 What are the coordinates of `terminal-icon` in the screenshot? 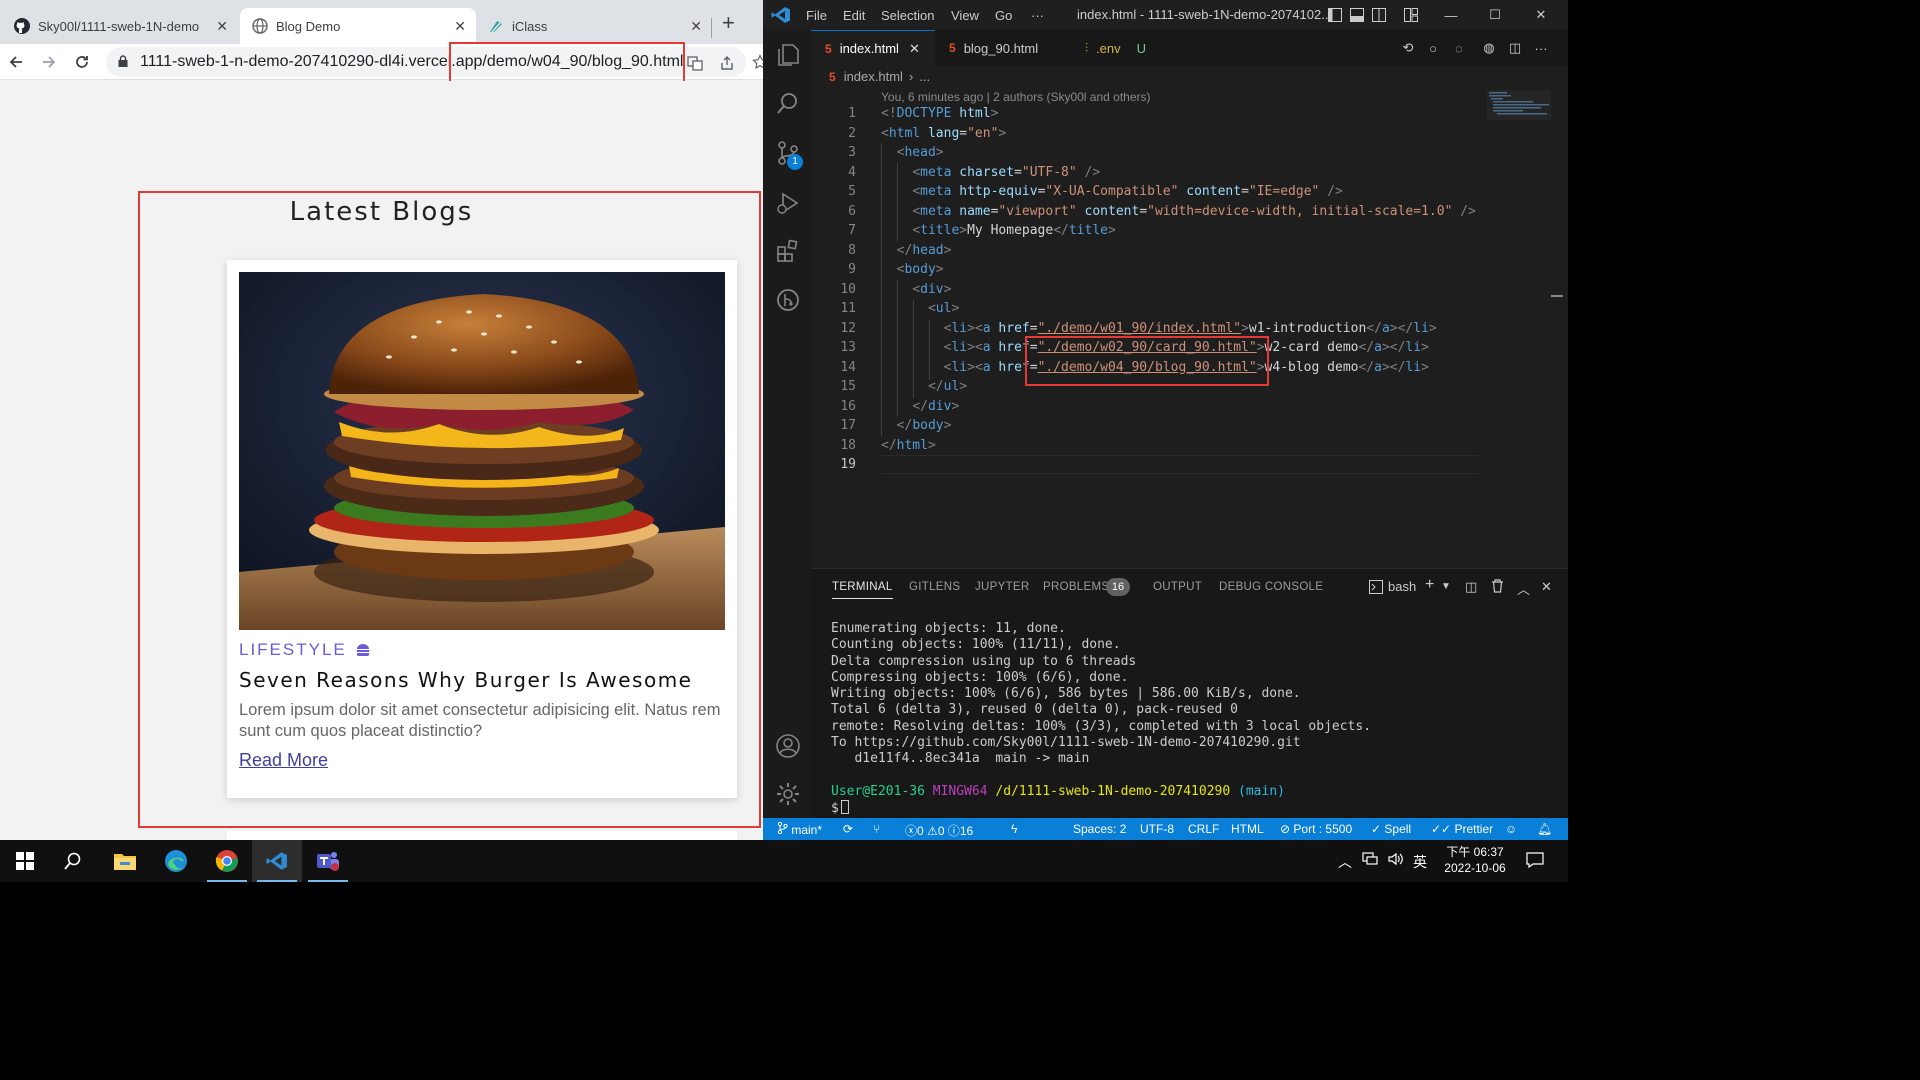 It's located at (1376, 586).